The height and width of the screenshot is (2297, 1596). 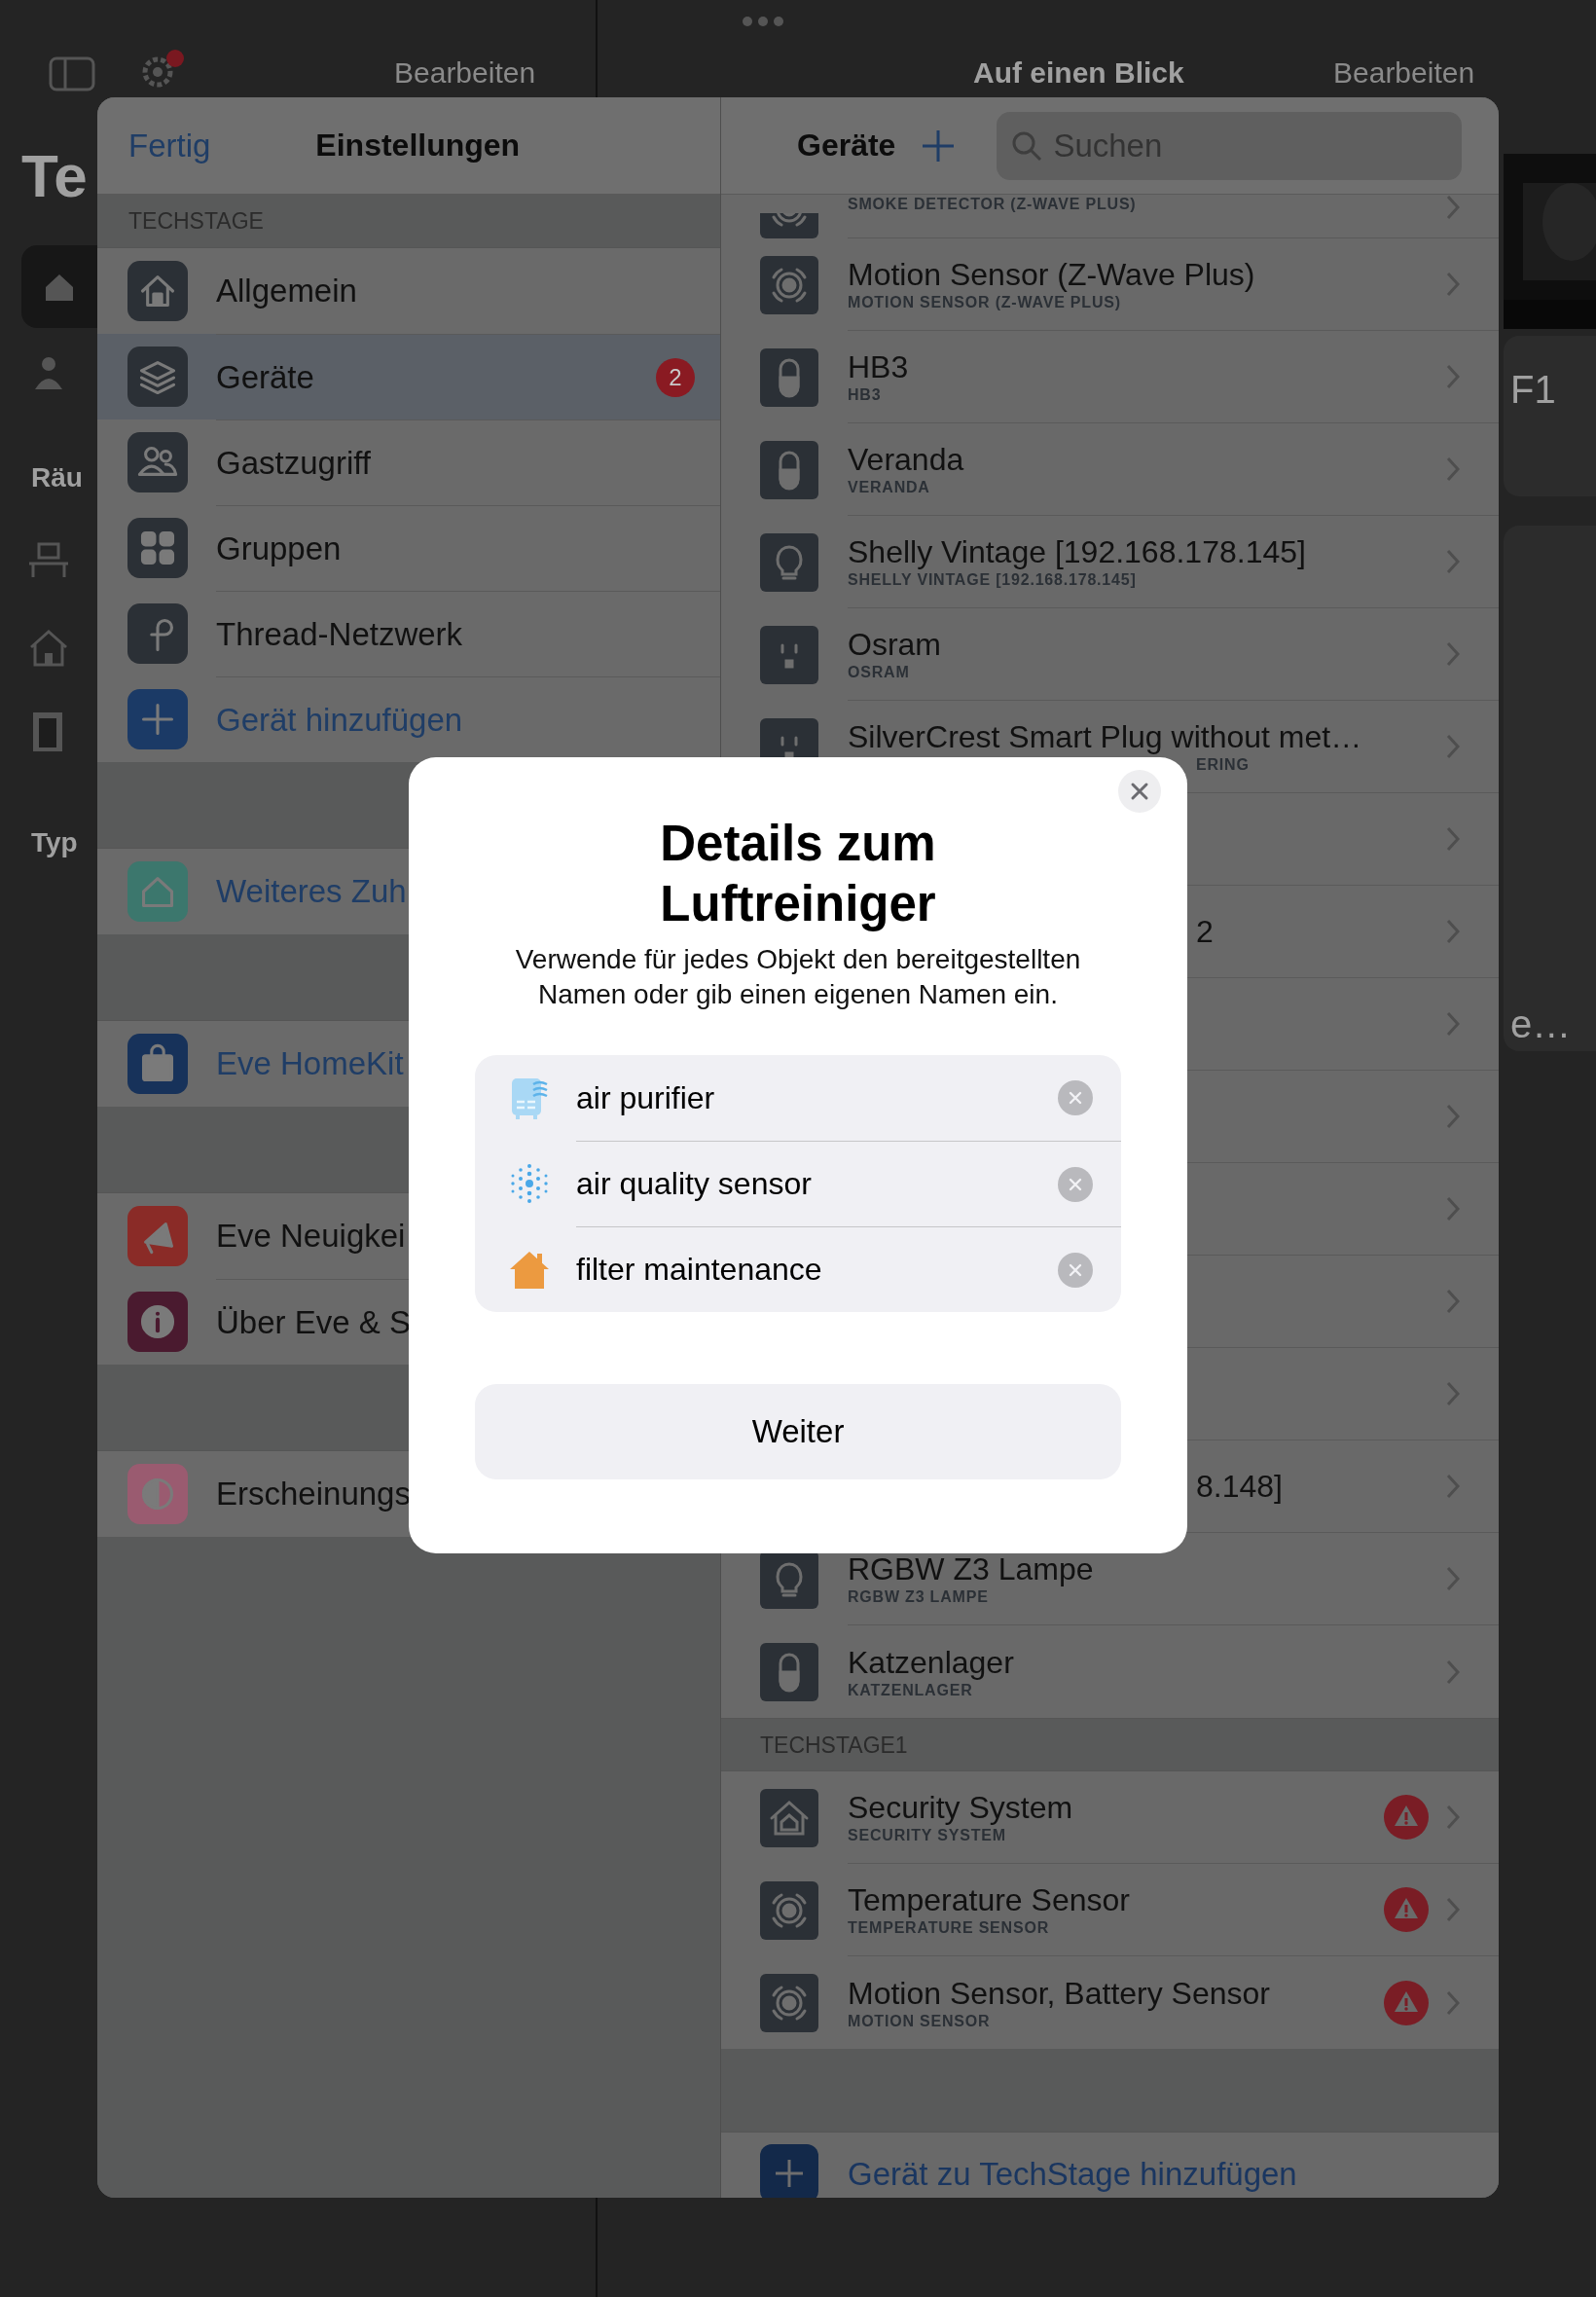 I want to click on nav-title: Einstellungen, so click(x=418, y=146).